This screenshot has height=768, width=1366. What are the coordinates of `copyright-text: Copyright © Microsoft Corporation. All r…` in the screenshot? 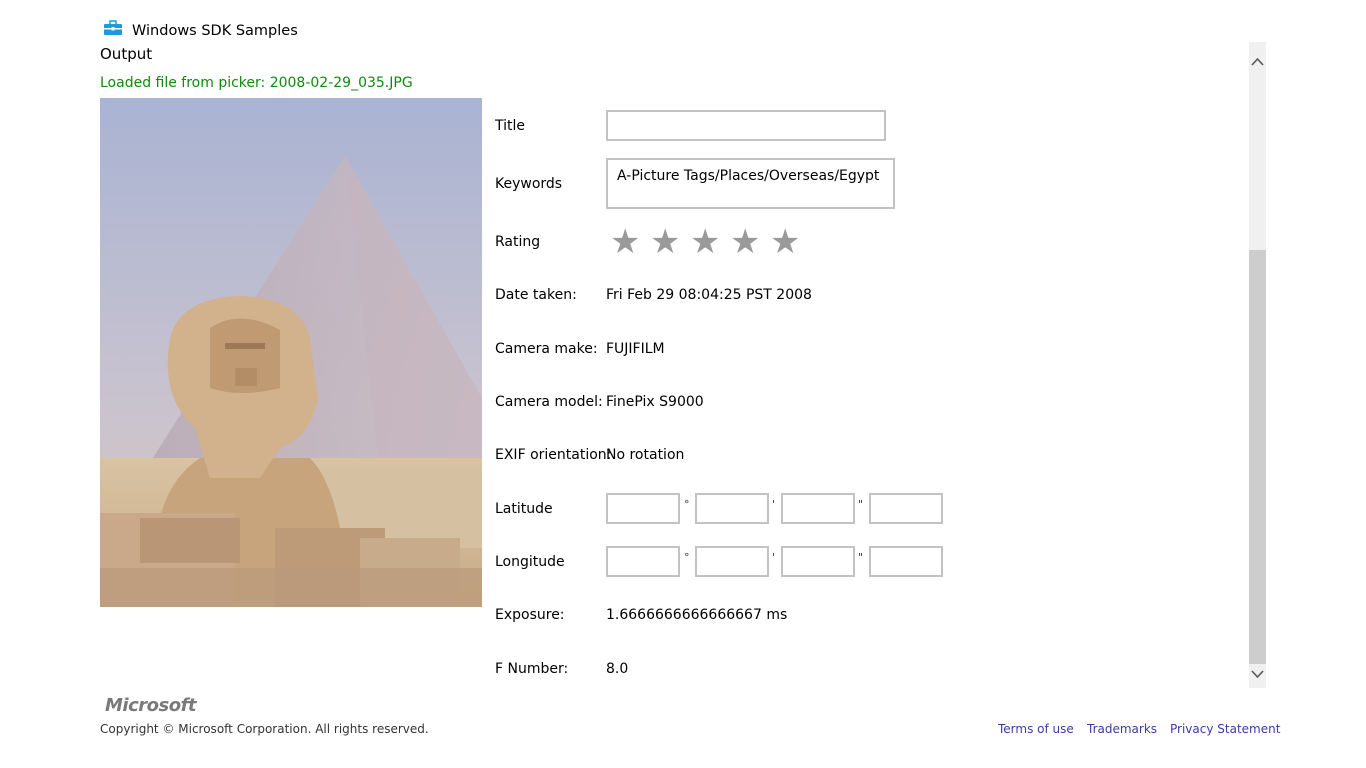 It's located at (264, 729).